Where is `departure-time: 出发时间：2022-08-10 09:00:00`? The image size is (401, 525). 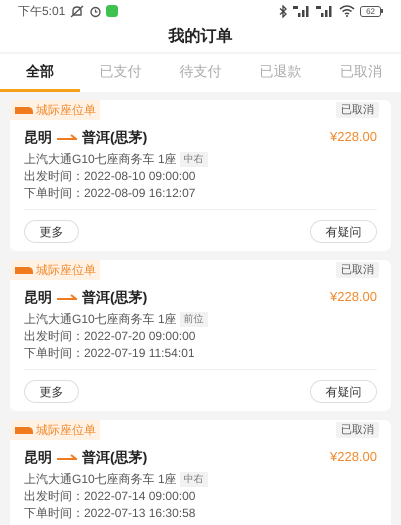 departure-time: 出发时间：2022-08-10 09:00:00 is located at coordinates (109, 176).